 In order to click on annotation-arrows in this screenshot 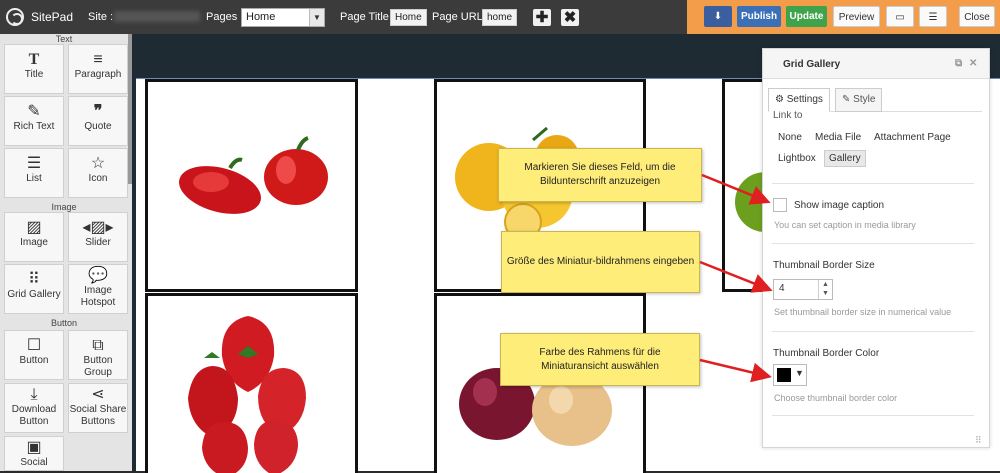, I will do `click(736, 278)`.